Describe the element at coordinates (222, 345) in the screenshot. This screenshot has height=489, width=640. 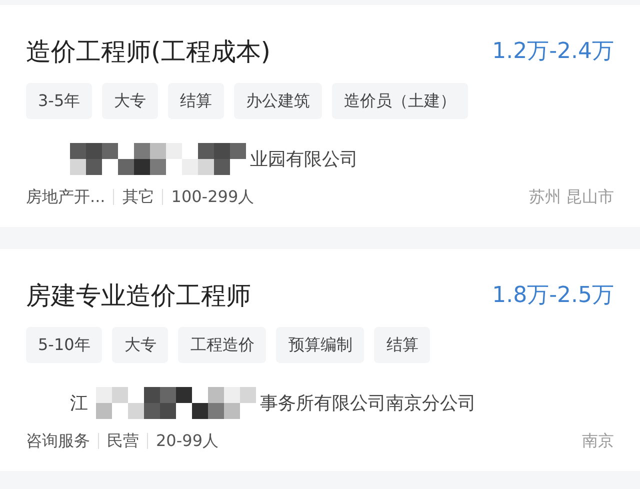
I see `job-tag: 工程造价` at that location.